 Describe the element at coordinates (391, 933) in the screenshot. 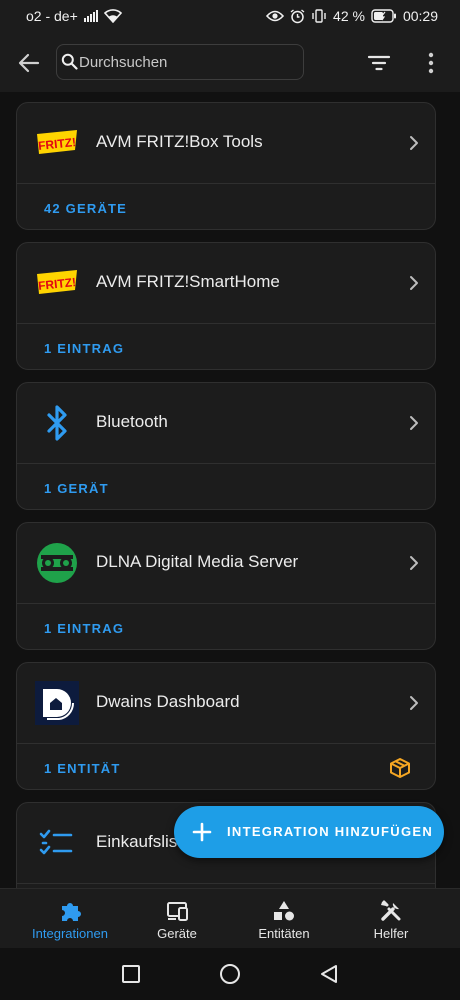

I see `nav-label: Helfer` at that location.